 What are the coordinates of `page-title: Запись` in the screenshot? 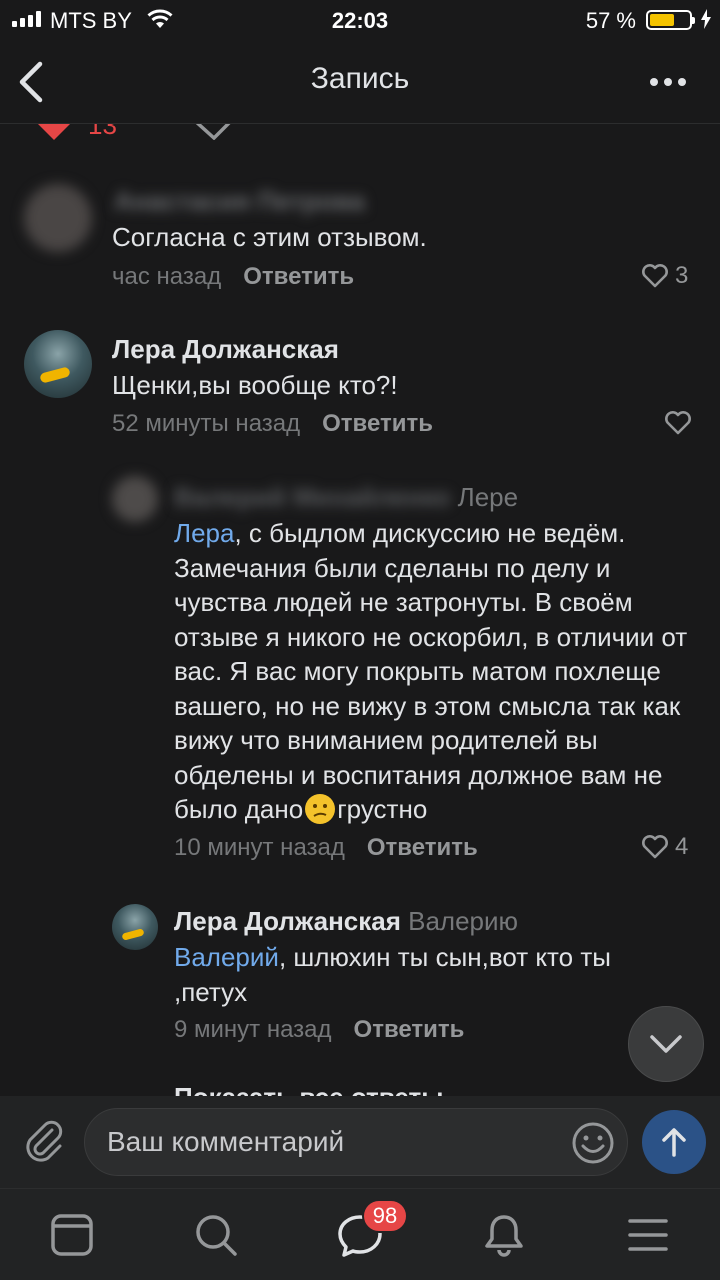 It's located at (360, 78).